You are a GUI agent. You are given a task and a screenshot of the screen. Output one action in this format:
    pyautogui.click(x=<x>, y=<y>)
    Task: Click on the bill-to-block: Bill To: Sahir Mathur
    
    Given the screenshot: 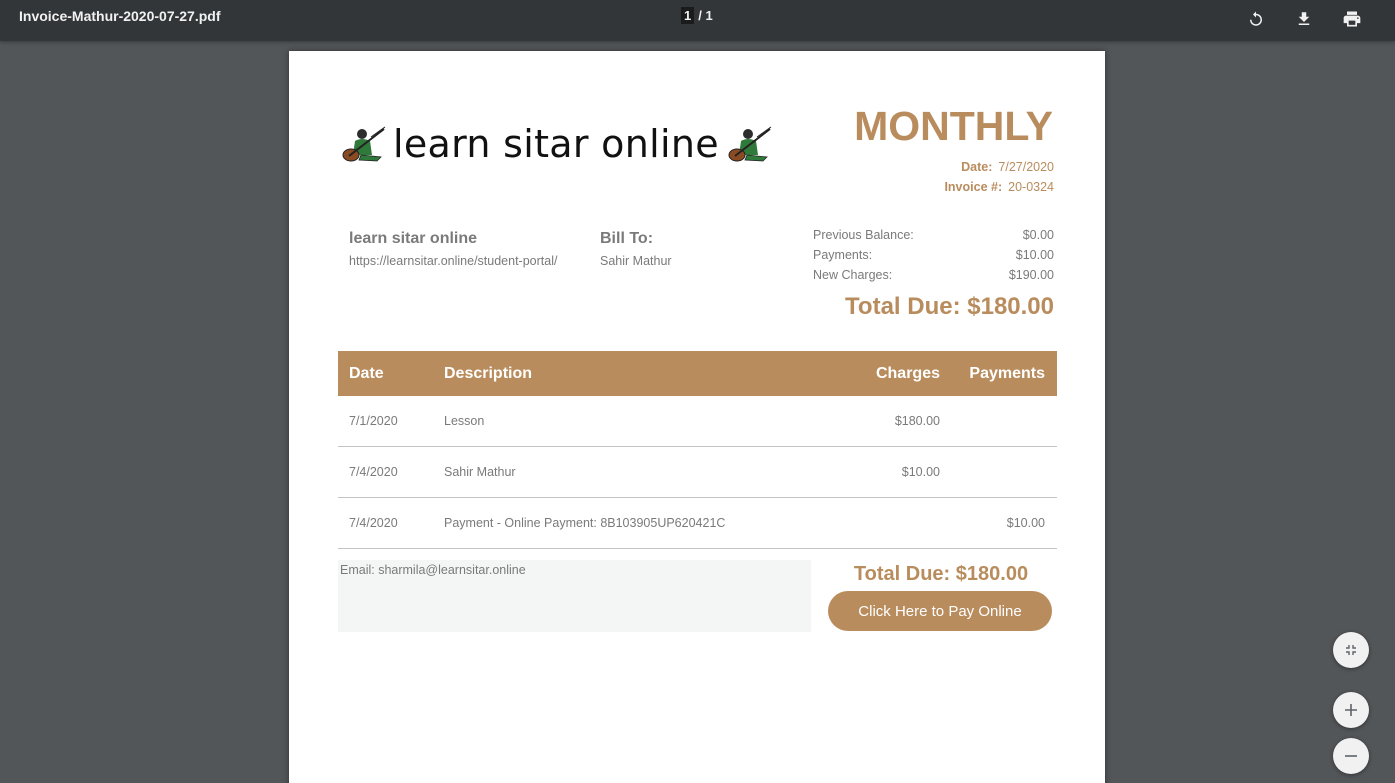 What is the action you would take?
    pyautogui.click(x=636, y=249)
    